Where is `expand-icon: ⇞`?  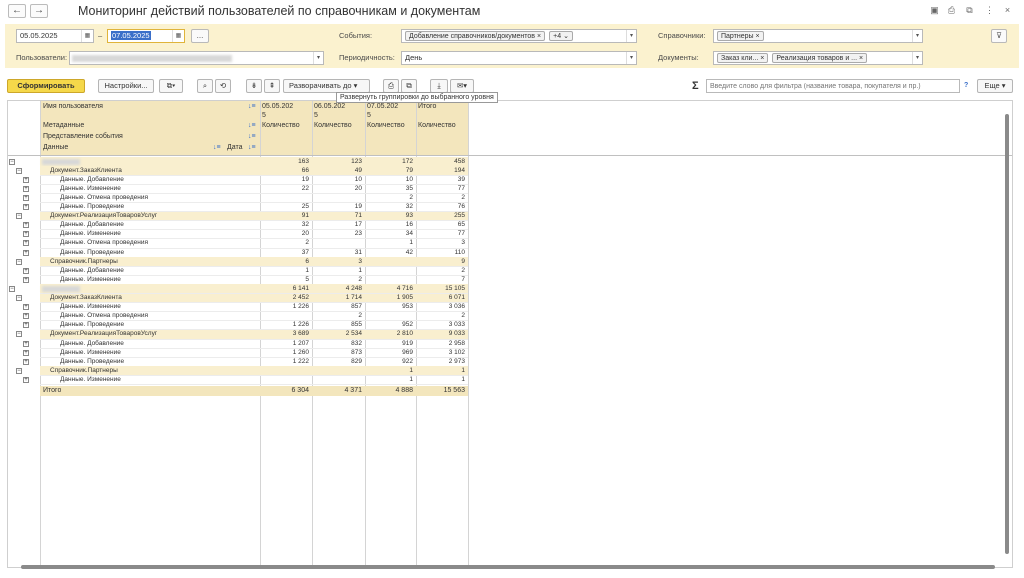
expand-icon: ⇞ is located at coordinates (272, 86).